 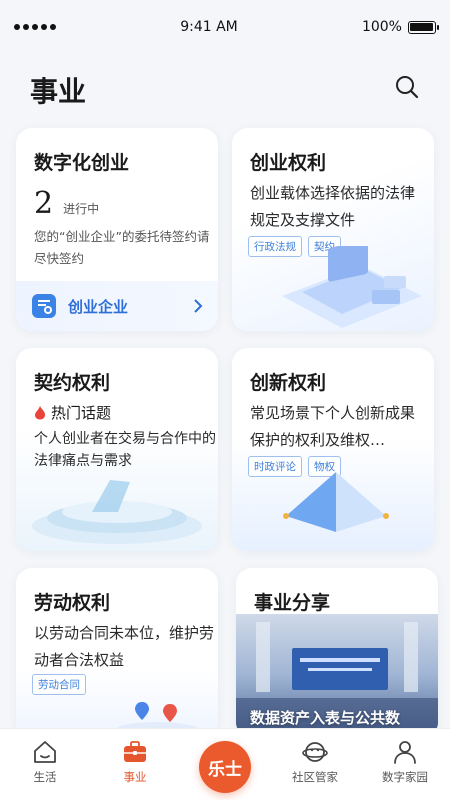 I want to click on bottom-tab-bar: 生活 事业 乐士 社区管家 数字家园, so click(x=225, y=764).